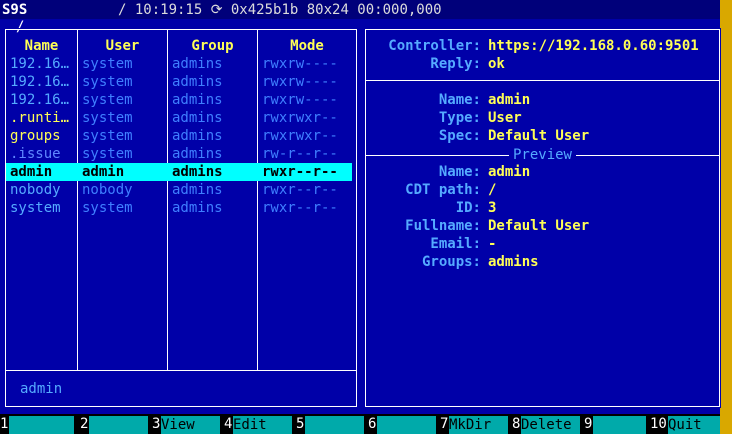  Describe the element at coordinates (478, 425) in the screenshot. I see `fkey-label: MkDir` at that location.